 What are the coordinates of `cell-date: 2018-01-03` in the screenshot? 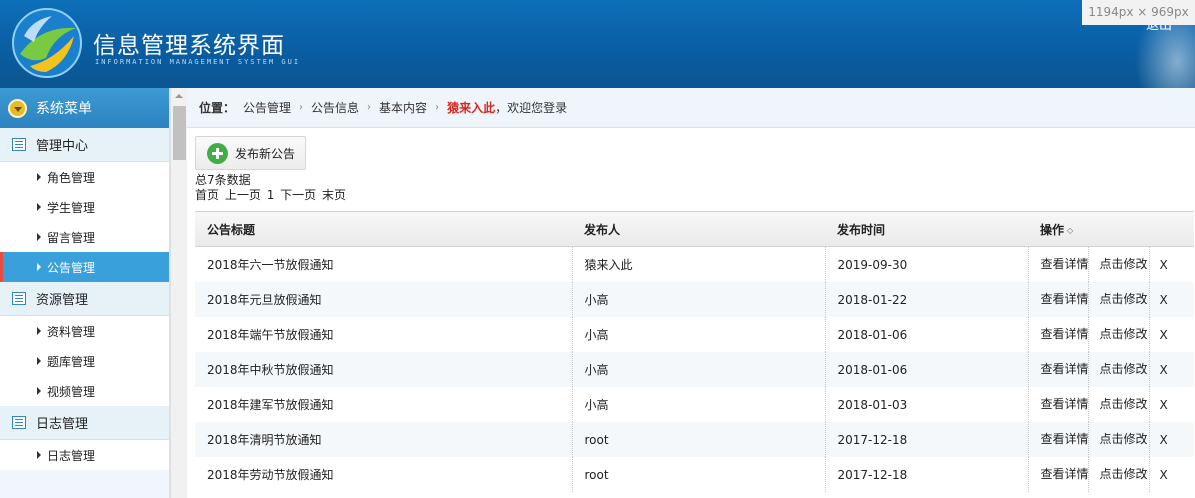 It's located at (927, 404).